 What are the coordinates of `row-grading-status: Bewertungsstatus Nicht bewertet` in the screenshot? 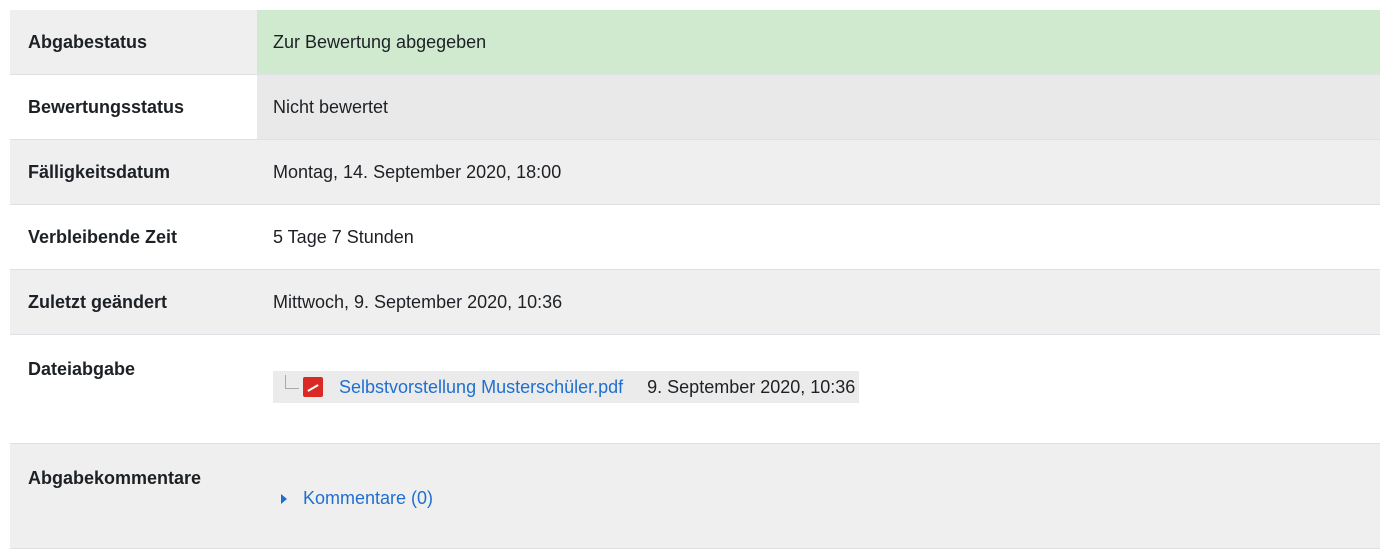 It's located at (695, 107).